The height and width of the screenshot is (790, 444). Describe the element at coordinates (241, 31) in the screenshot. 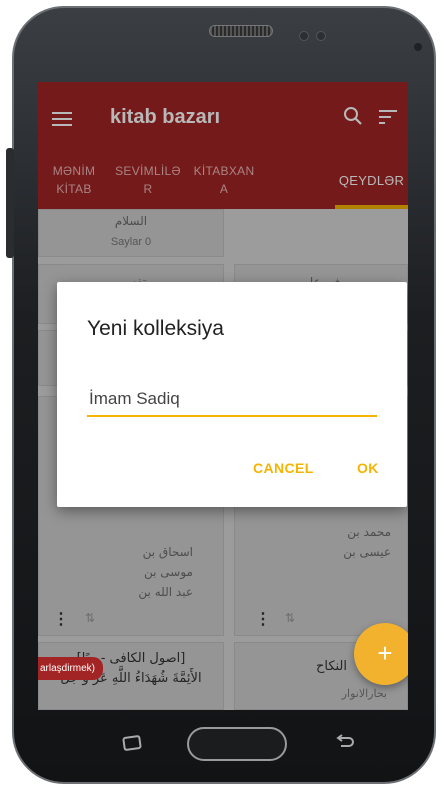

I see `speaker-grille` at that location.